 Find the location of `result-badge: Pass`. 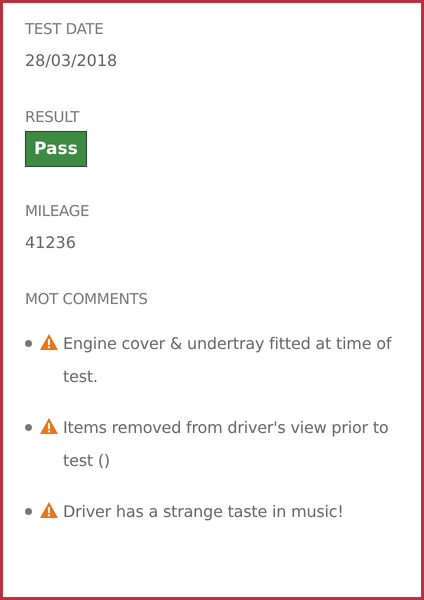

result-badge: Pass is located at coordinates (56, 149).